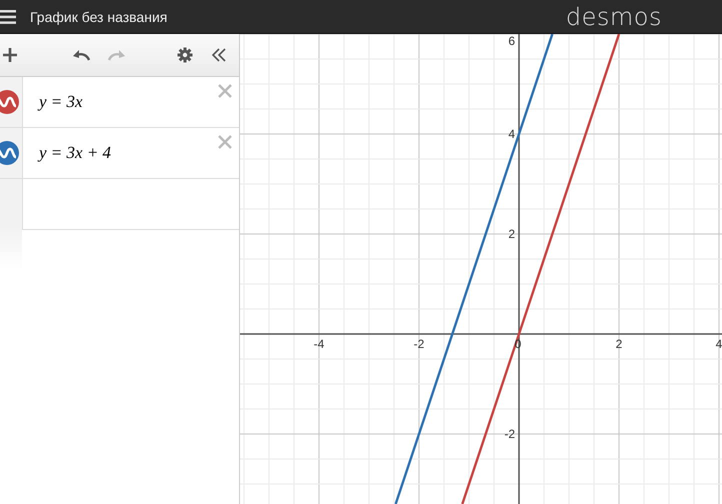 This screenshot has width=722, height=504. I want to click on brand-logo: desmos, so click(614, 16).